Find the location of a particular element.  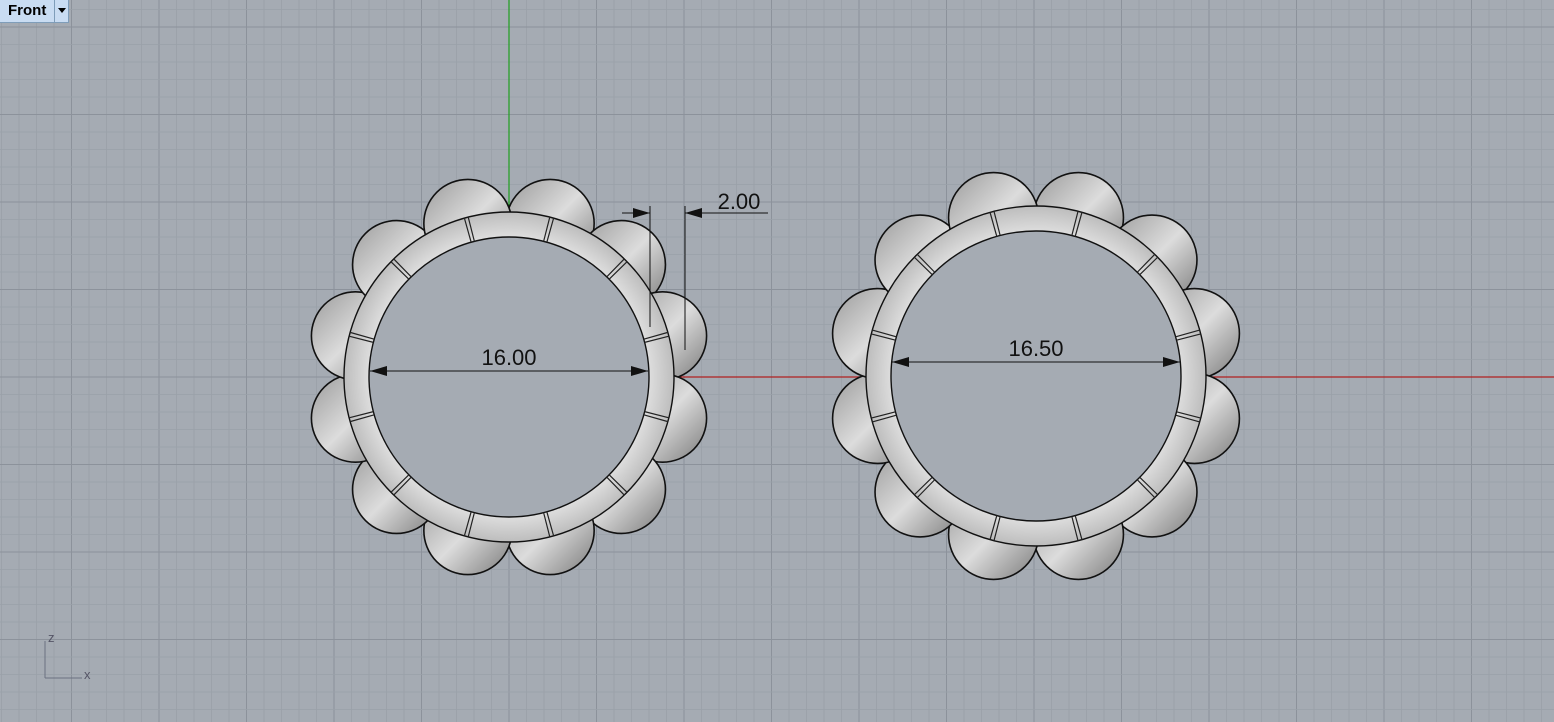

dimension-right-text: 16.50 is located at coordinates (1035, 348).